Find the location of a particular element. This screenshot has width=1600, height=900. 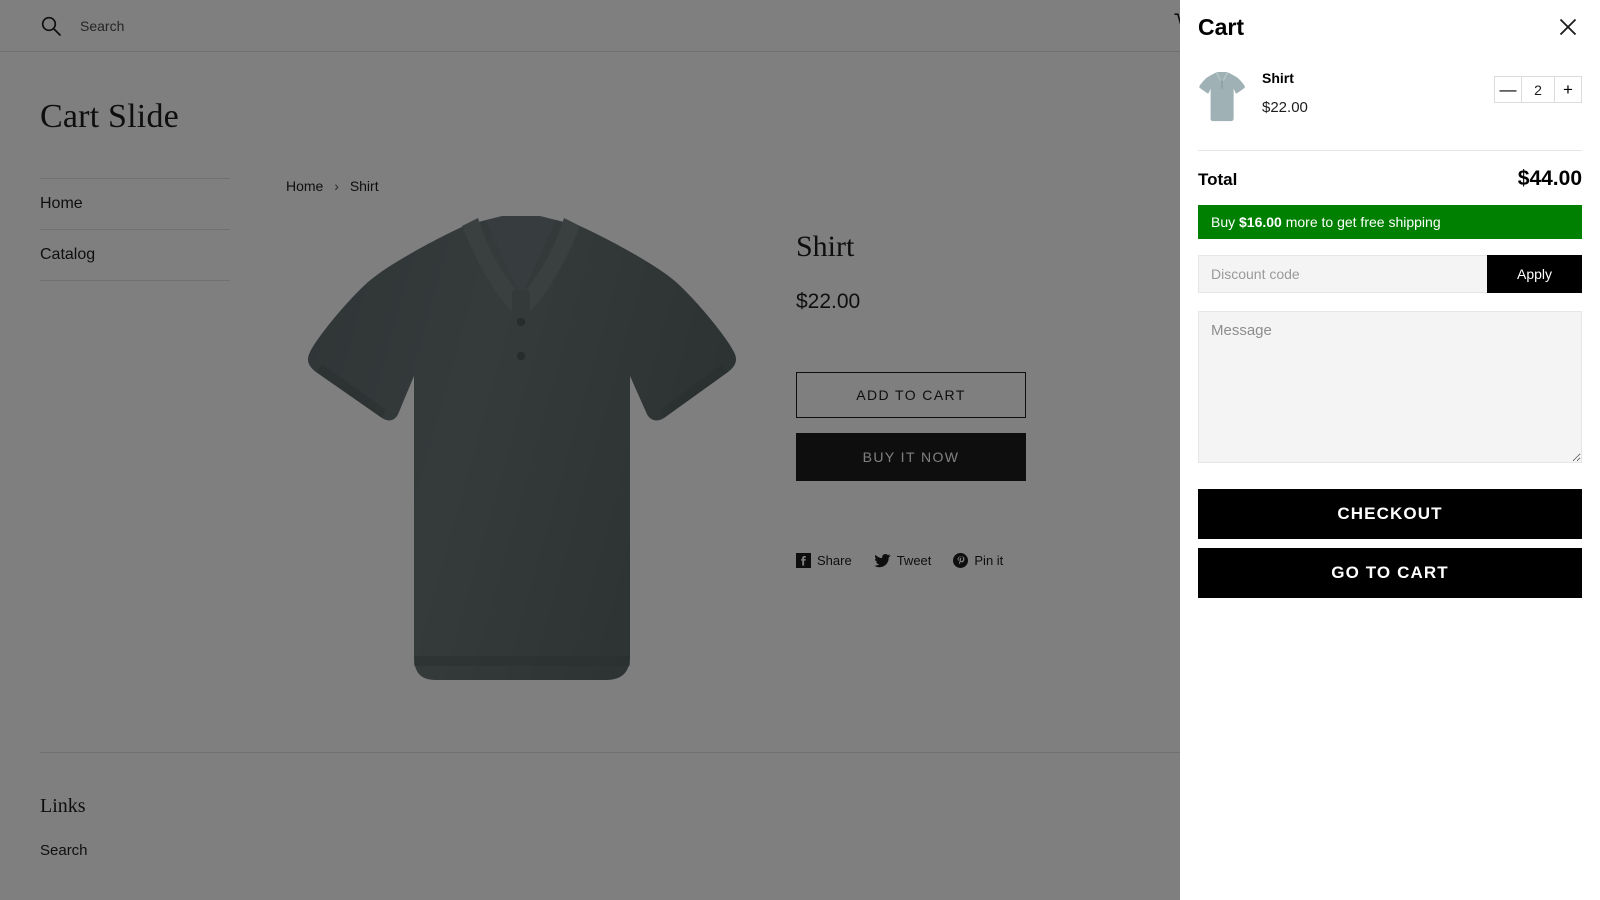

shipping-notice-suffix: more to get free shipping is located at coordinates (1361, 222).